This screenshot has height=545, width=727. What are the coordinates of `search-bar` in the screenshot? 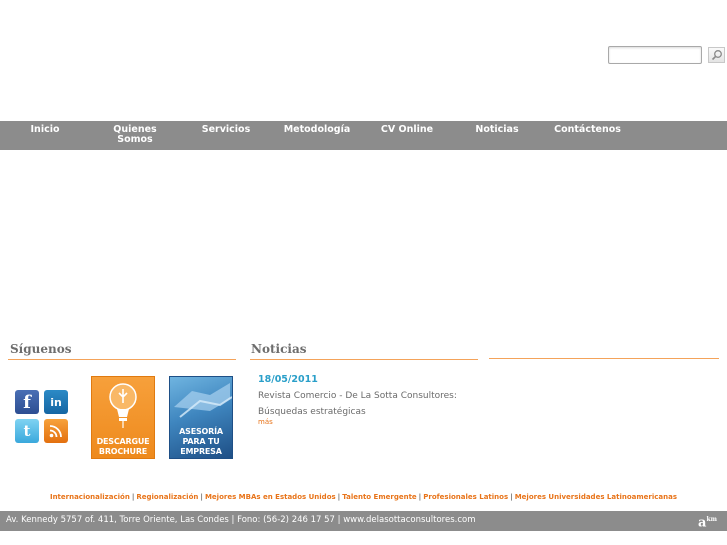 It's located at (666, 55).